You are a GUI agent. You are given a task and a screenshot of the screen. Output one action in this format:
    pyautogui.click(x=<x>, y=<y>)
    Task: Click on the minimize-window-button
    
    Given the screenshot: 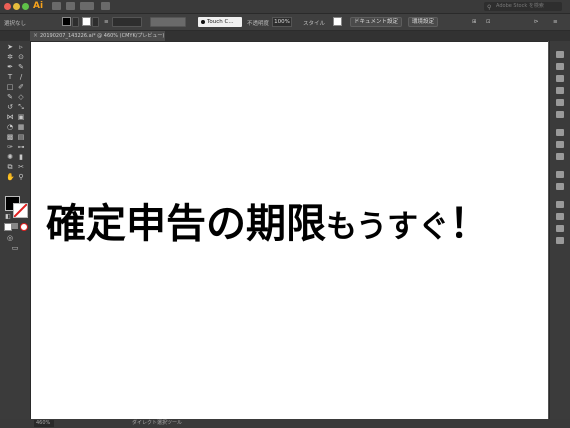 What is the action you would take?
    pyautogui.click(x=16, y=6)
    